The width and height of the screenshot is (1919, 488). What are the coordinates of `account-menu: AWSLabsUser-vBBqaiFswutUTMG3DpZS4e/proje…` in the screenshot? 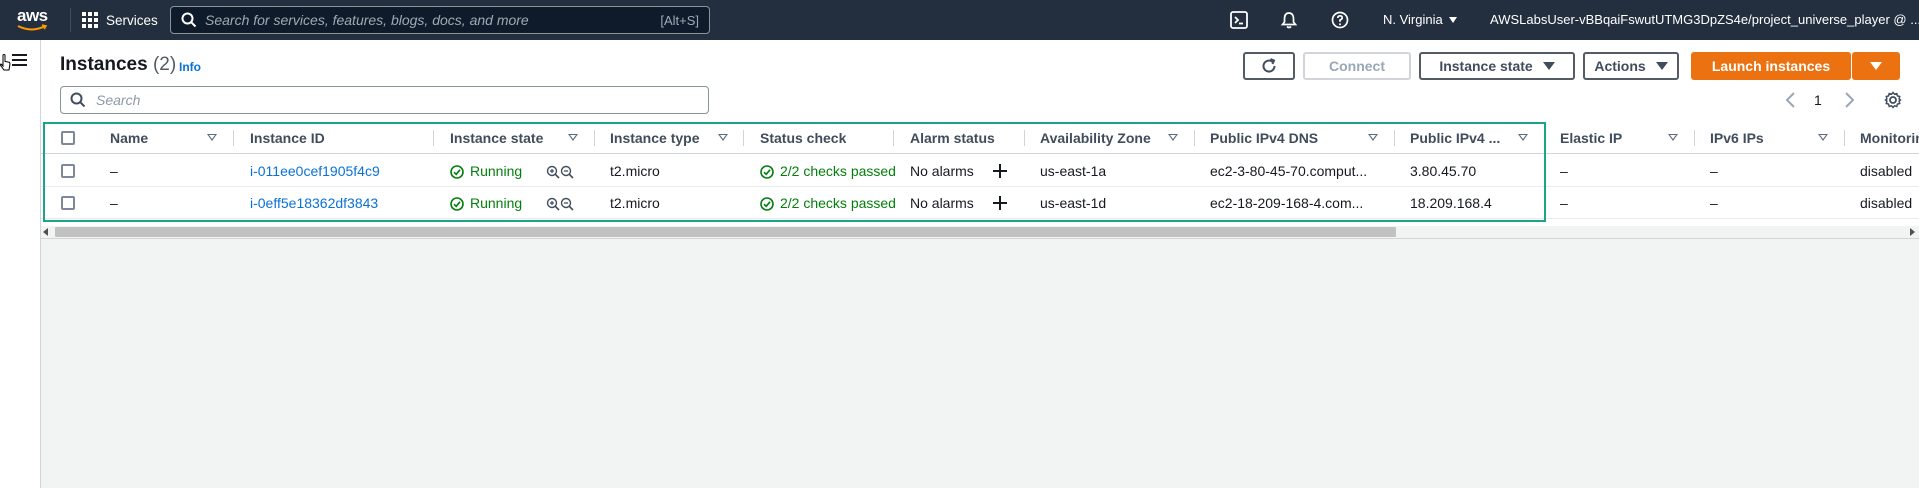 It's located at (1704, 19).